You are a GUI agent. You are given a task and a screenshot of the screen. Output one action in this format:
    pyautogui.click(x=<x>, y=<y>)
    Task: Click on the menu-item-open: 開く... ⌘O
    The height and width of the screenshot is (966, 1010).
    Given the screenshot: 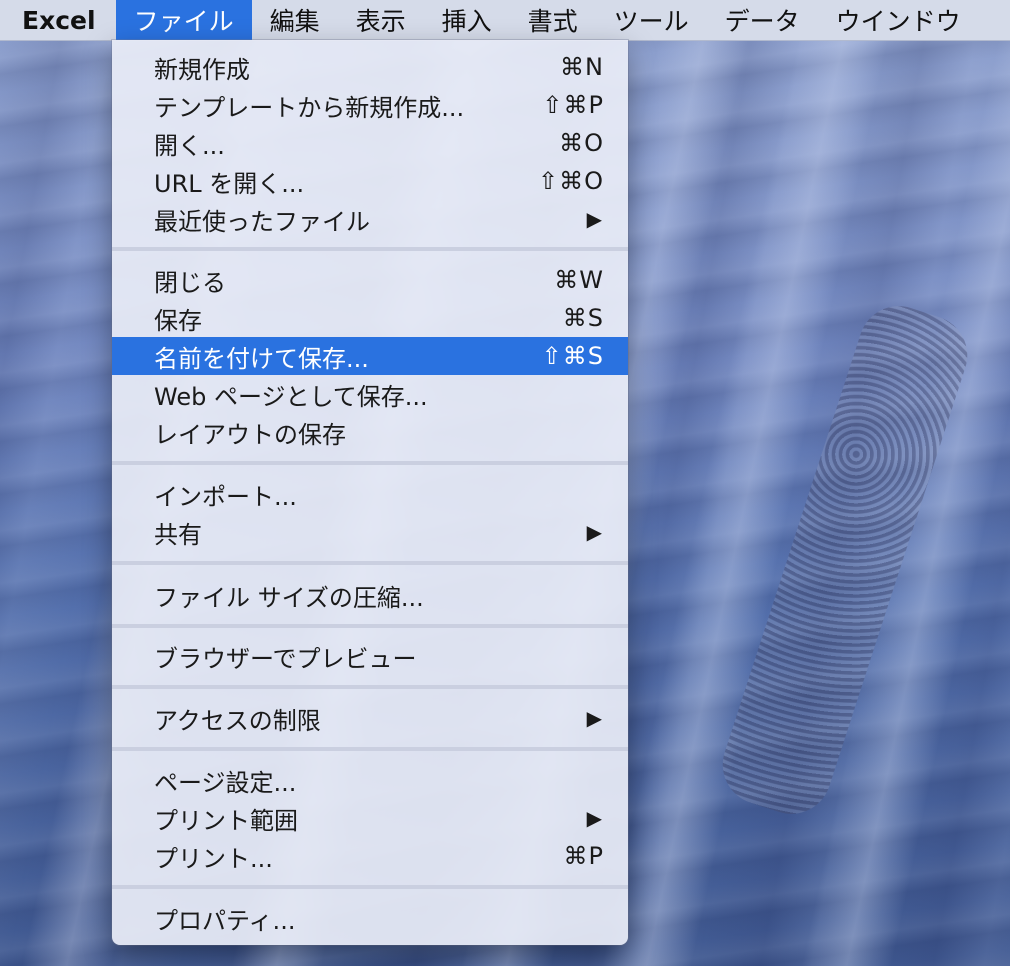 What is the action you would take?
    pyautogui.click(x=370, y=143)
    